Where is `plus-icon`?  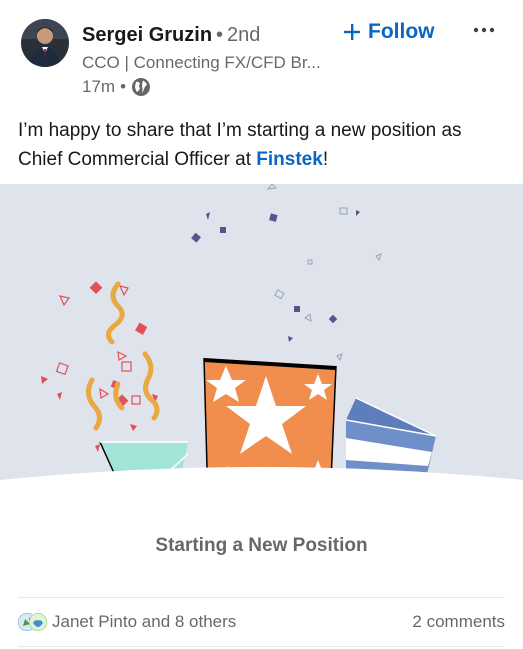 plus-icon is located at coordinates (352, 32).